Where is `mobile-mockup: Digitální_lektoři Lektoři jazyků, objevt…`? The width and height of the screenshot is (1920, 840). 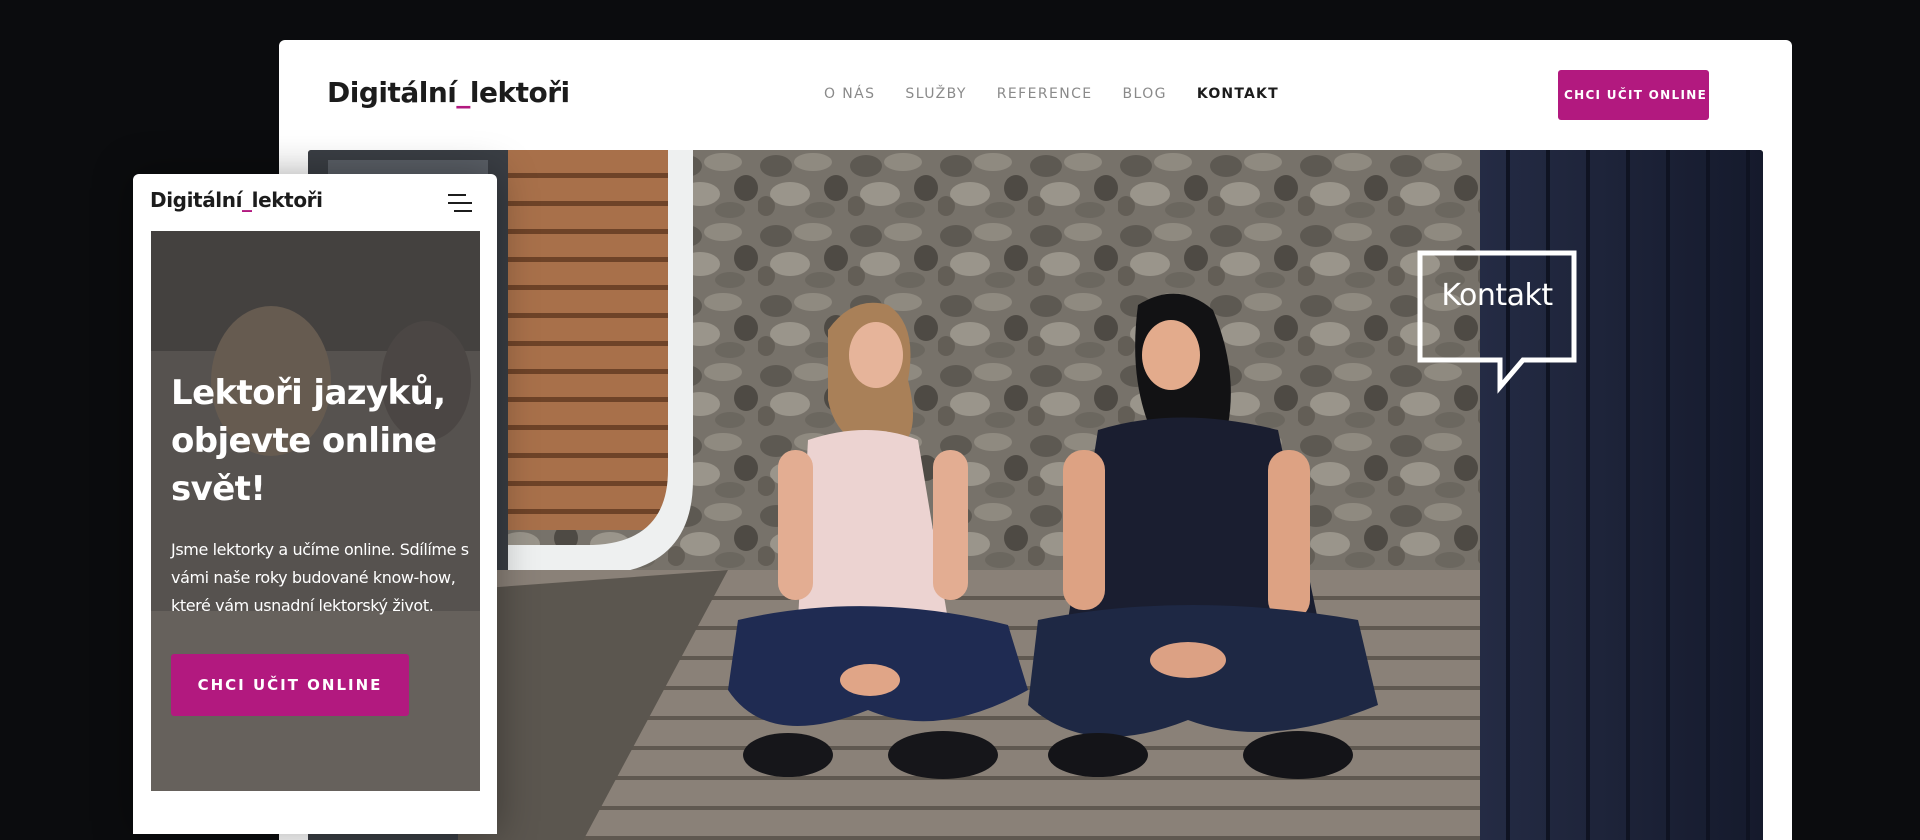
mobile-mockup: Digitální_lektoři Lektoři jazyků, objevt… is located at coordinates (315, 504).